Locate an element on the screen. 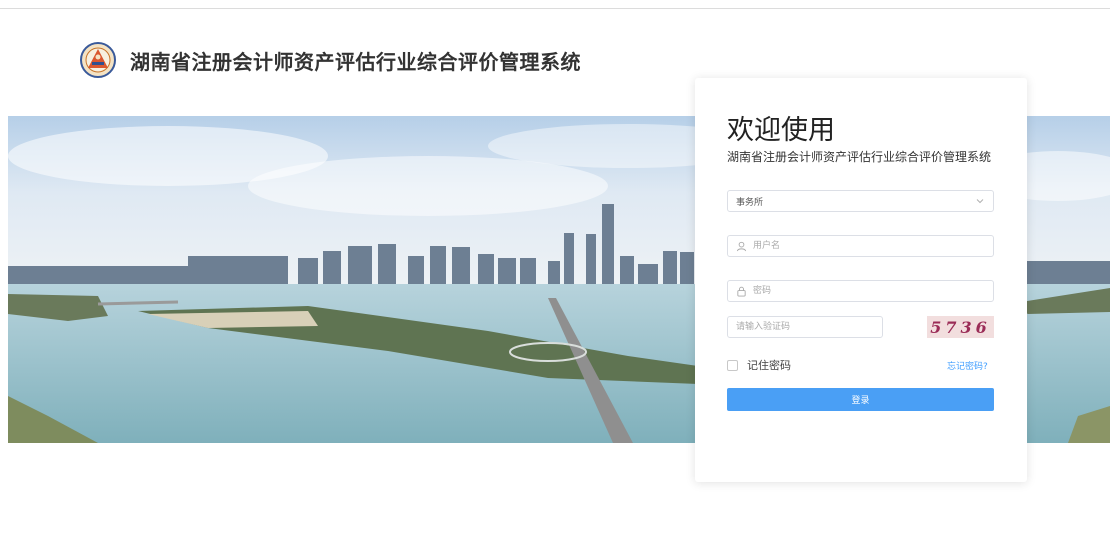 The height and width of the screenshot is (544, 1110). login-button: 登录 is located at coordinates (860, 399).